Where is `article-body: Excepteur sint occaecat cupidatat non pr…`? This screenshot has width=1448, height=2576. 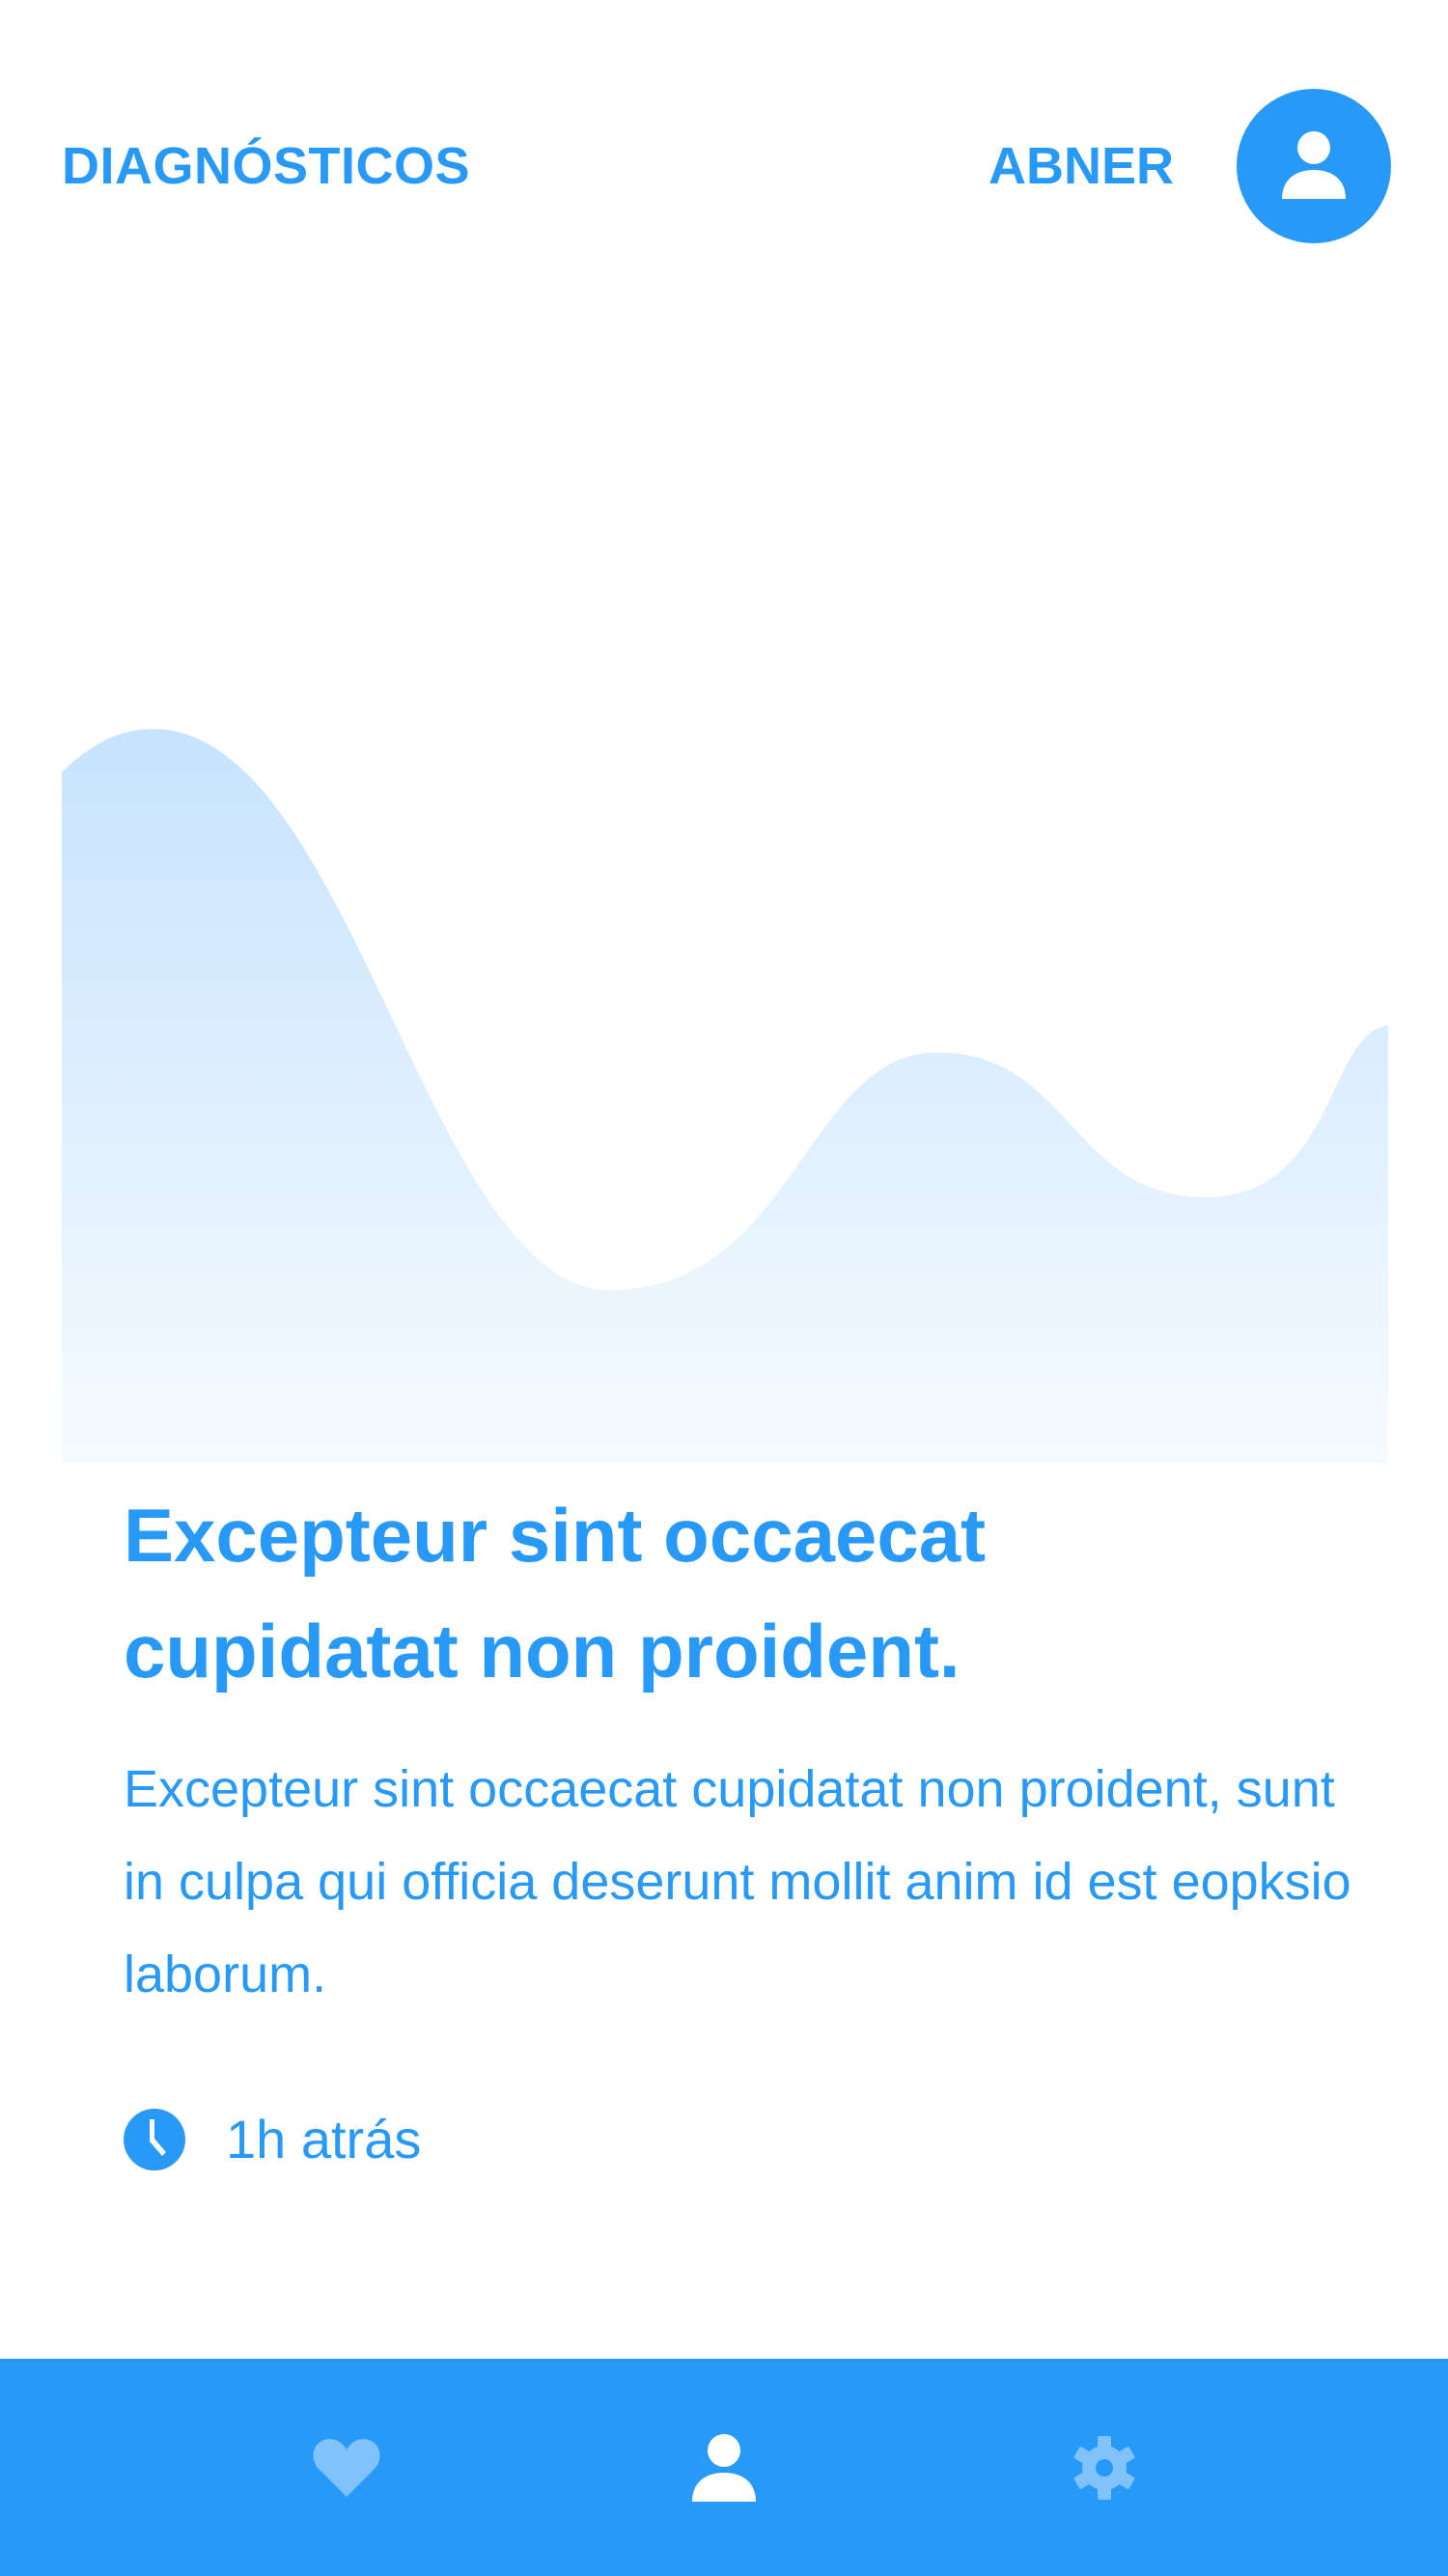
article-body: Excepteur sint occaecat cupidatat non pr… is located at coordinates (738, 1882).